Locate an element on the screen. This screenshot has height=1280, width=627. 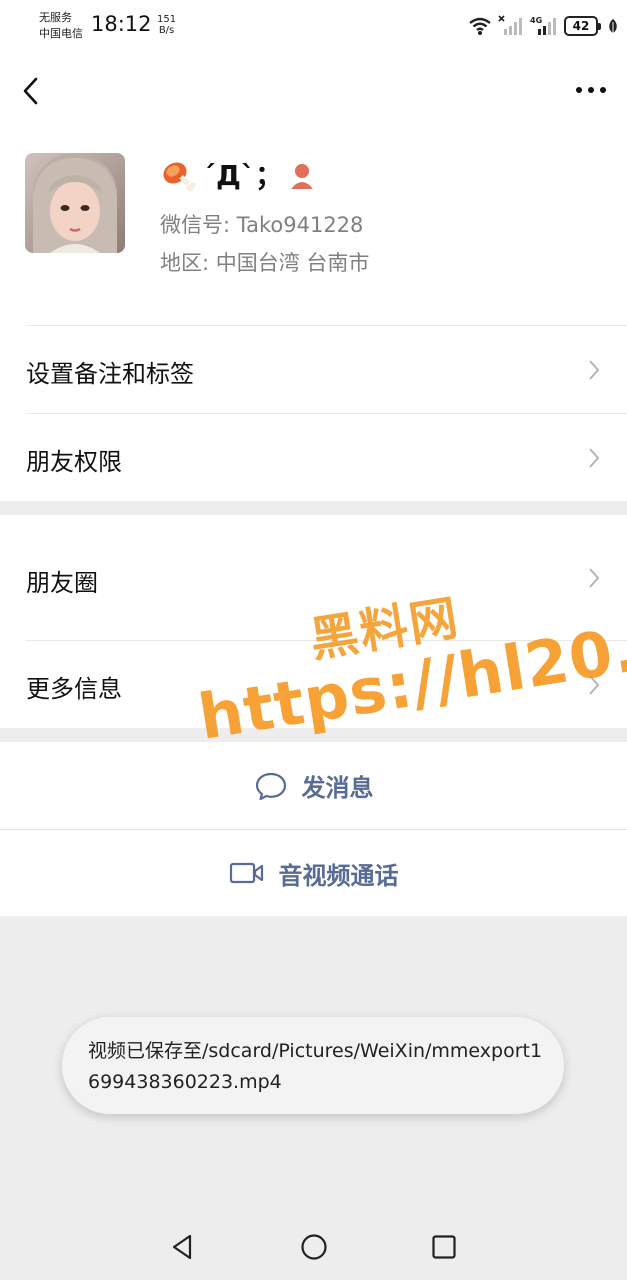
battery-level: 42 is located at coordinates (581, 26).